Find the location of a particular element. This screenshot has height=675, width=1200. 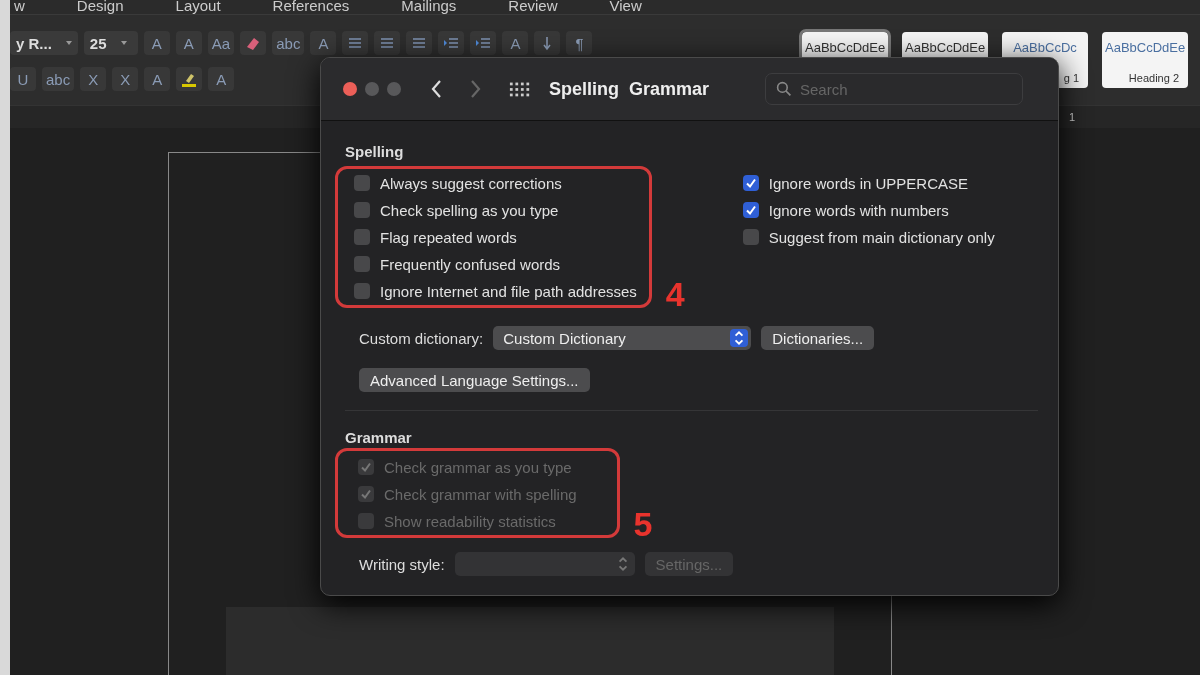

ruler-number: 1 is located at coordinates (1071, 117).